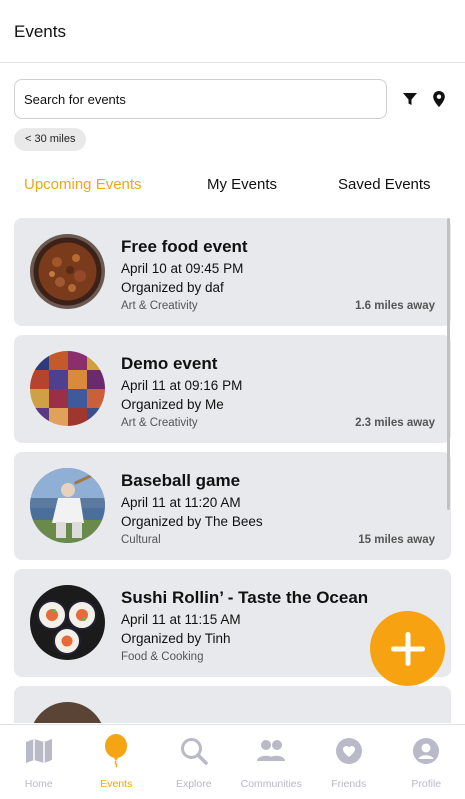 This screenshot has height=799, width=465. Describe the element at coordinates (181, 502) in the screenshot. I see `event-date: April 11 at 11:20 AM` at that location.